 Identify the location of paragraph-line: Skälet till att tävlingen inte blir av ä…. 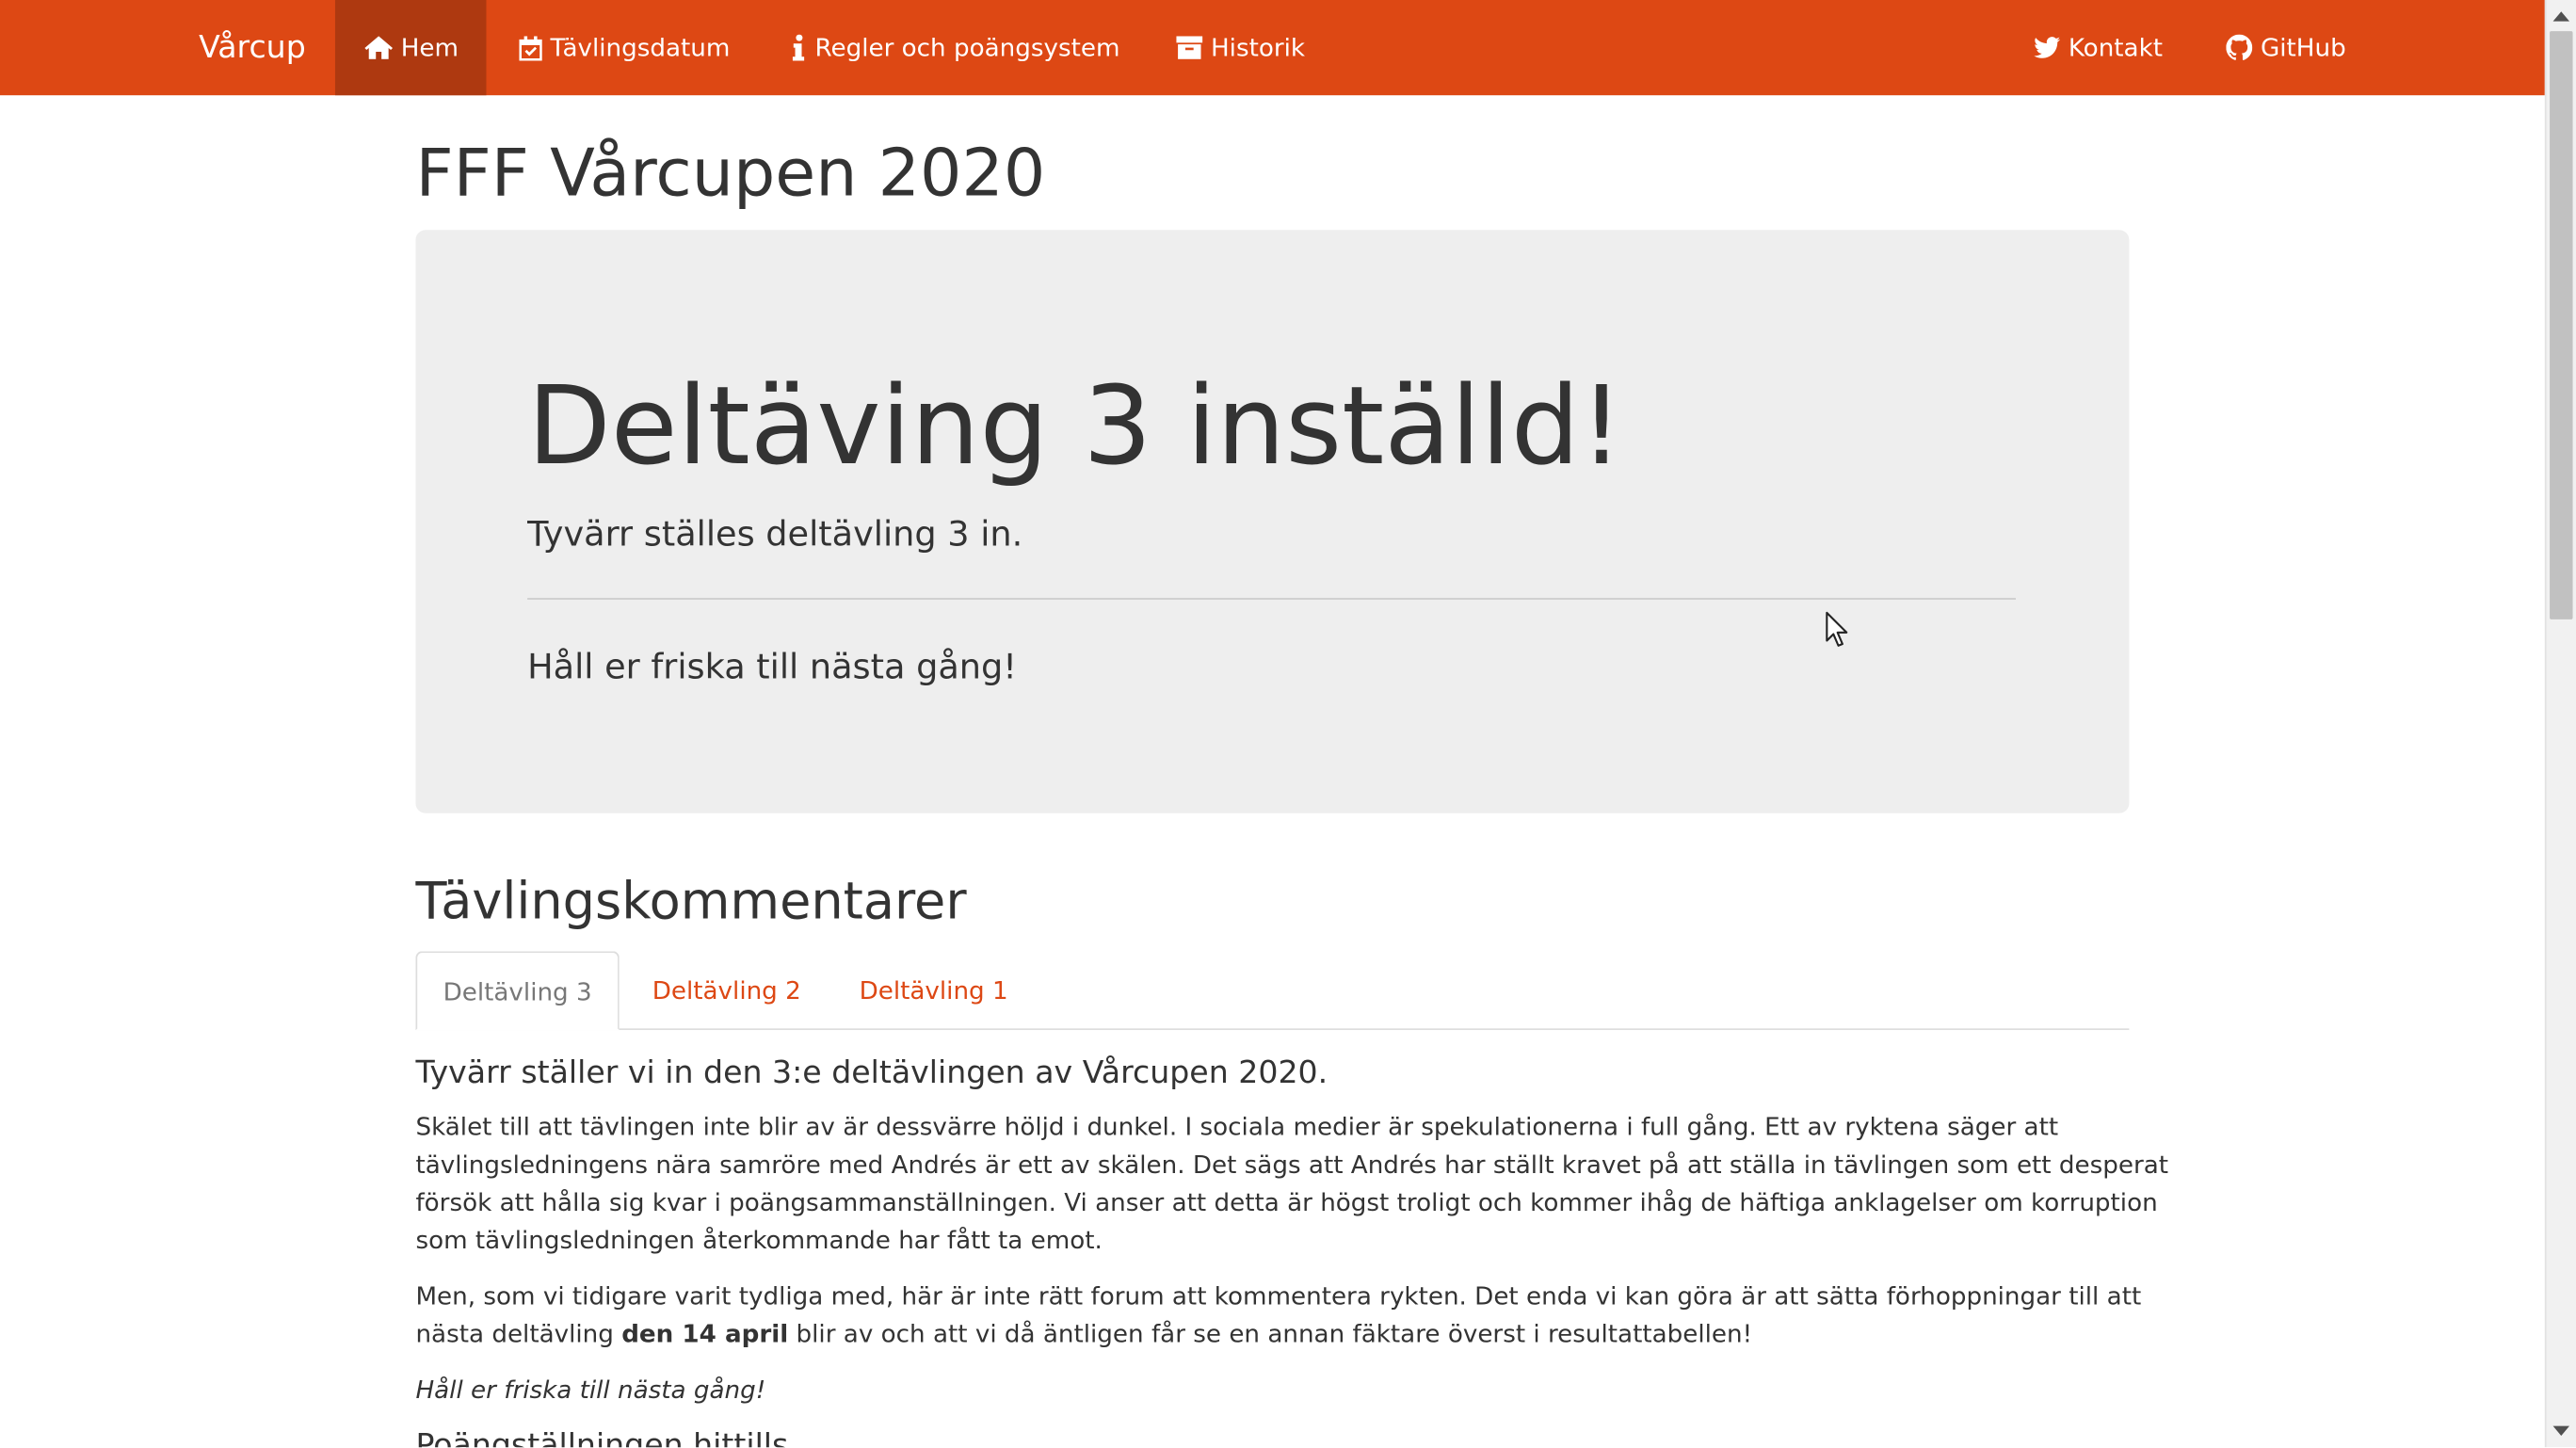
(1237, 1127).